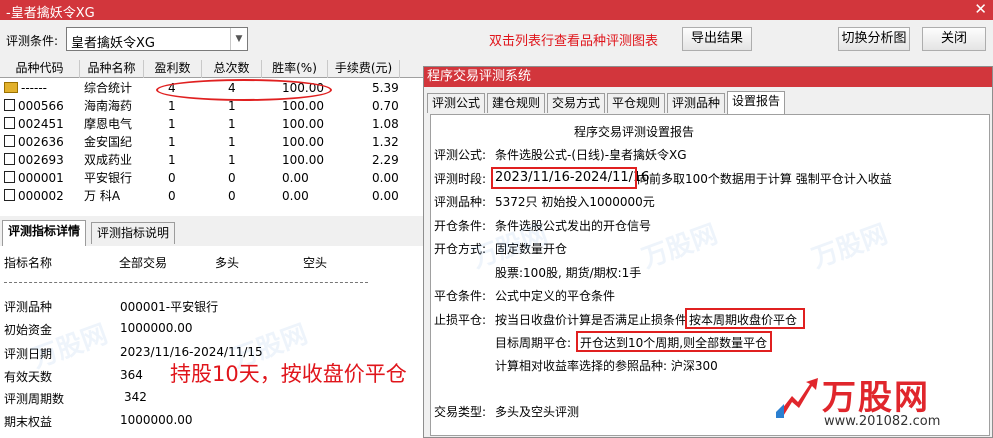 Image resolution: width=993 pixels, height=438 pixels. Describe the element at coordinates (460, 155) in the screenshot. I see `formula-label: 评测公式:` at that location.